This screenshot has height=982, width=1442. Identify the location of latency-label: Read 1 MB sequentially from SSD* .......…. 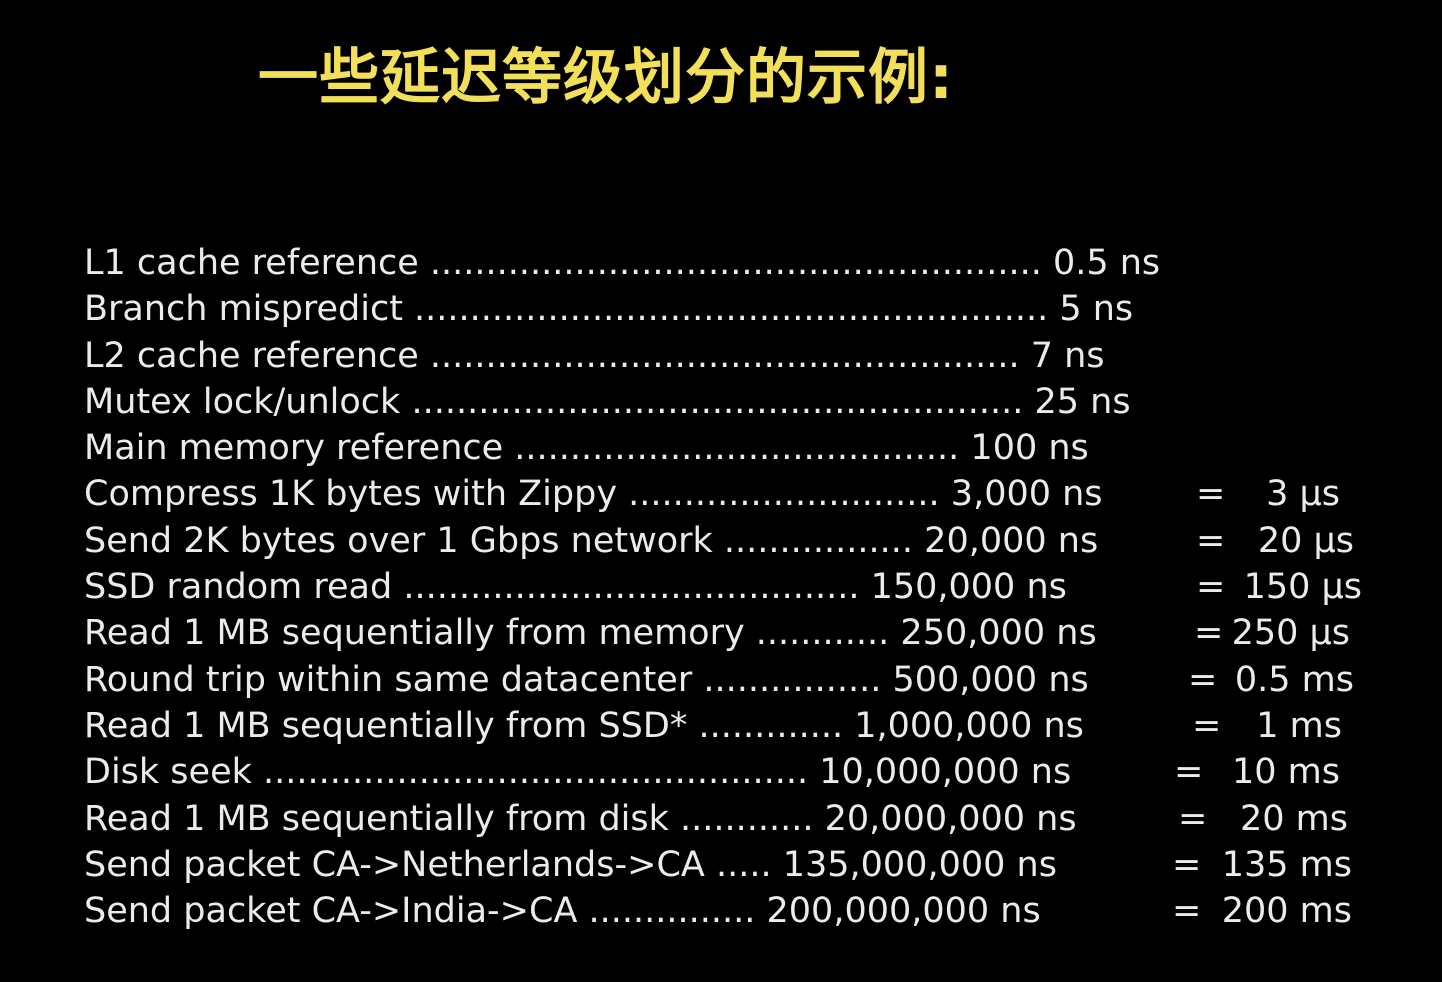
(584, 725).